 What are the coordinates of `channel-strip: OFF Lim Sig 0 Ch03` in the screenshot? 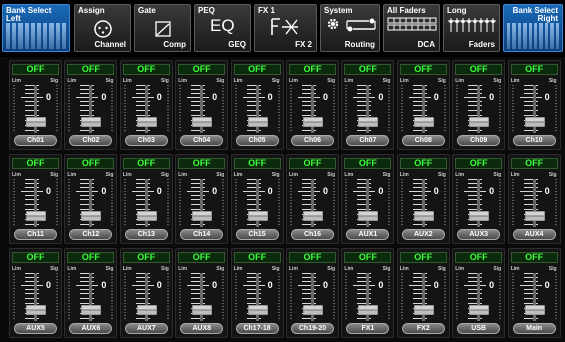 It's located at (146, 105).